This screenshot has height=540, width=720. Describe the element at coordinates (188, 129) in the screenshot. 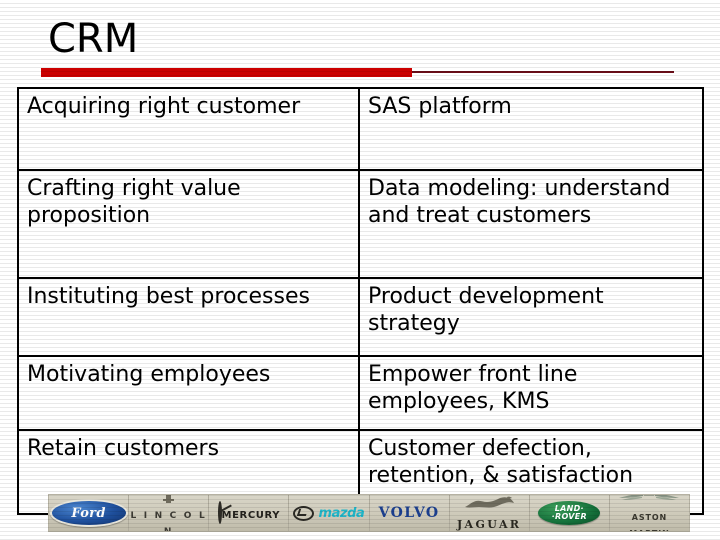

I see `table-cell-left: Acquiring right customer` at that location.